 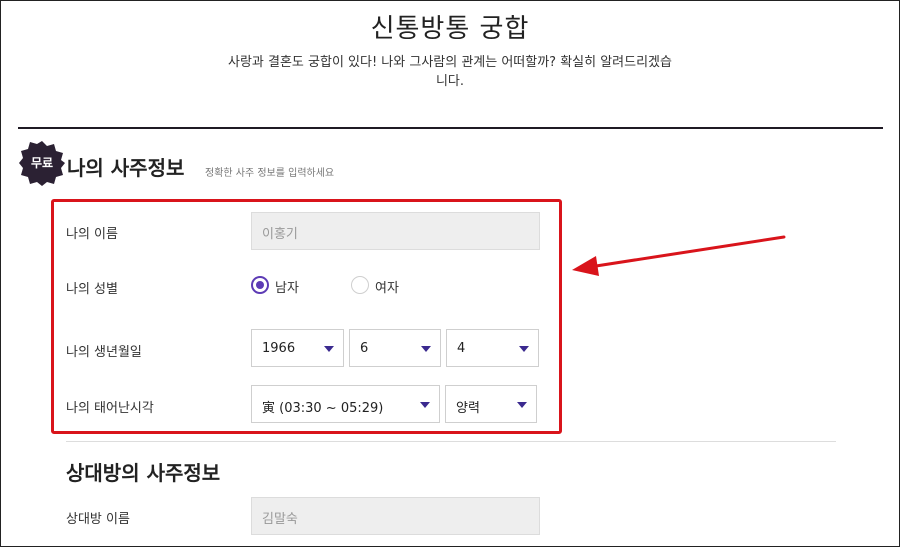 I want to click on birth-month-select: 6, so click(x=395, y=348).